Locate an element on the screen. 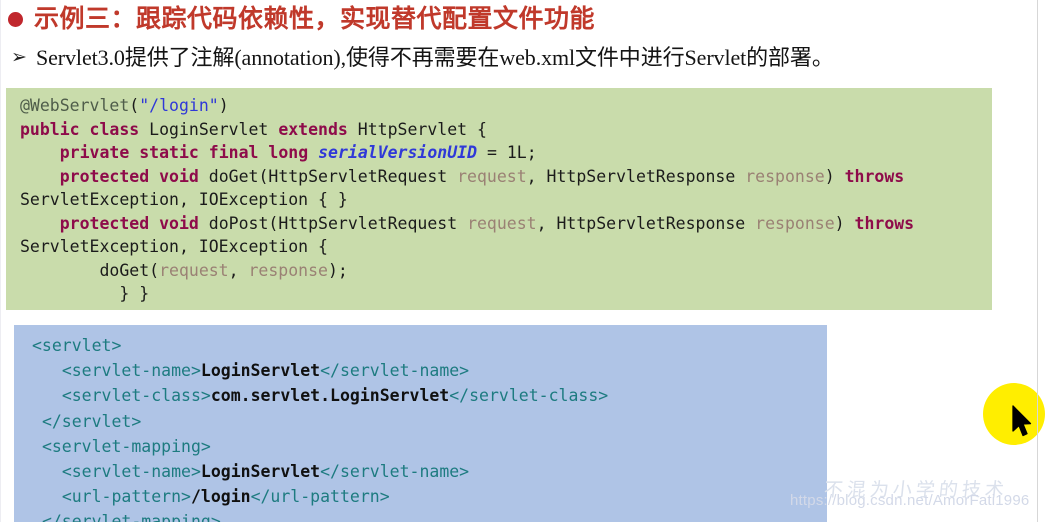 The image size is (1045, 522). java-string-token: "/login" is located at coordinates (179, 105).